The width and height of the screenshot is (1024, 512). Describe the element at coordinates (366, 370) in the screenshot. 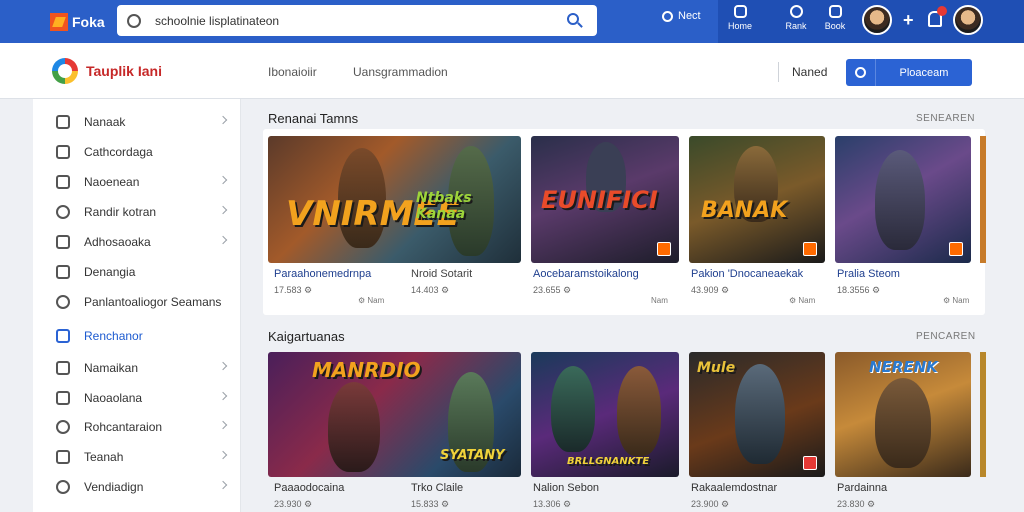

I see `game-art-title: MANRDIO` at that location.